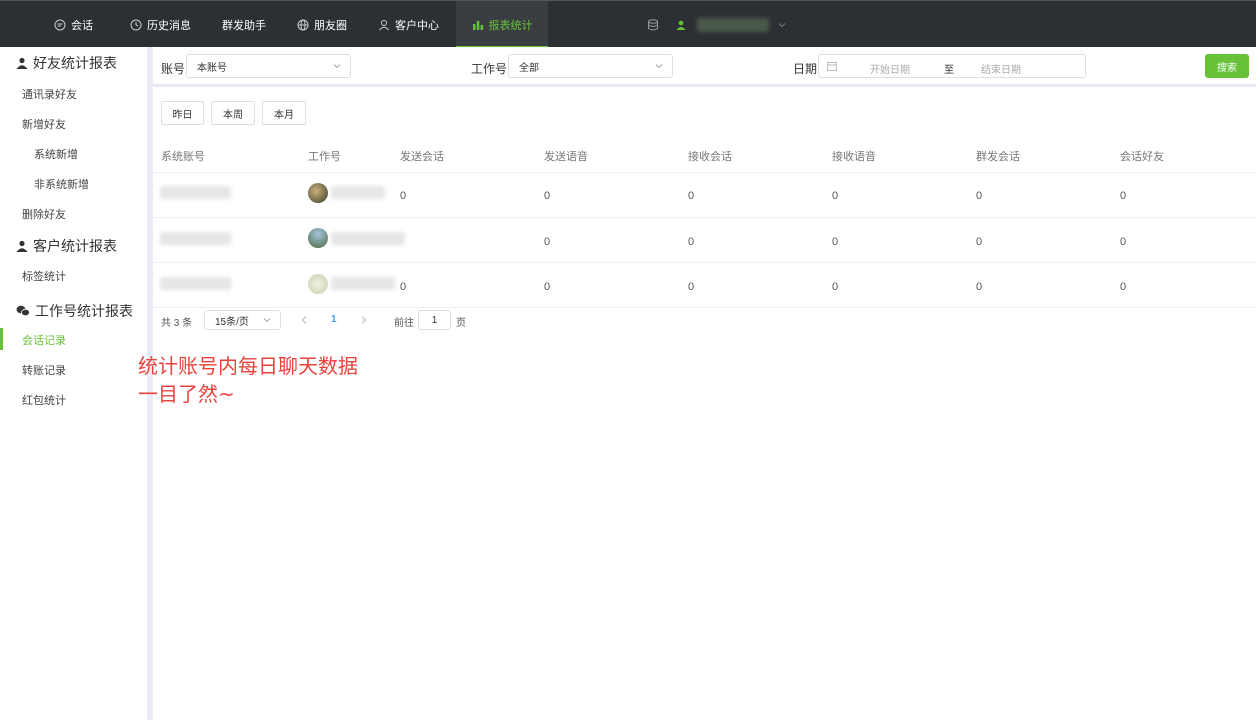  I want to click on prev-page-icon, so click(304, 320).